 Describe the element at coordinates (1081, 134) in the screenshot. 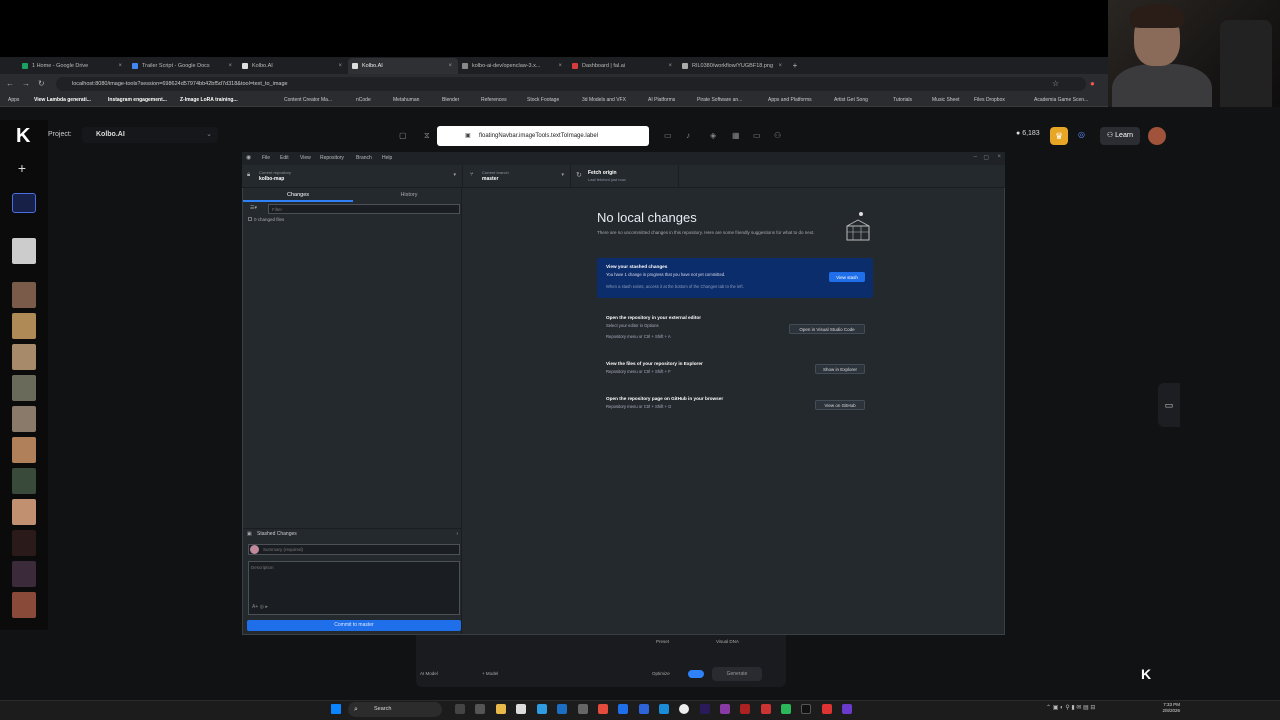

I see `globe-icon: ◎` at that location.